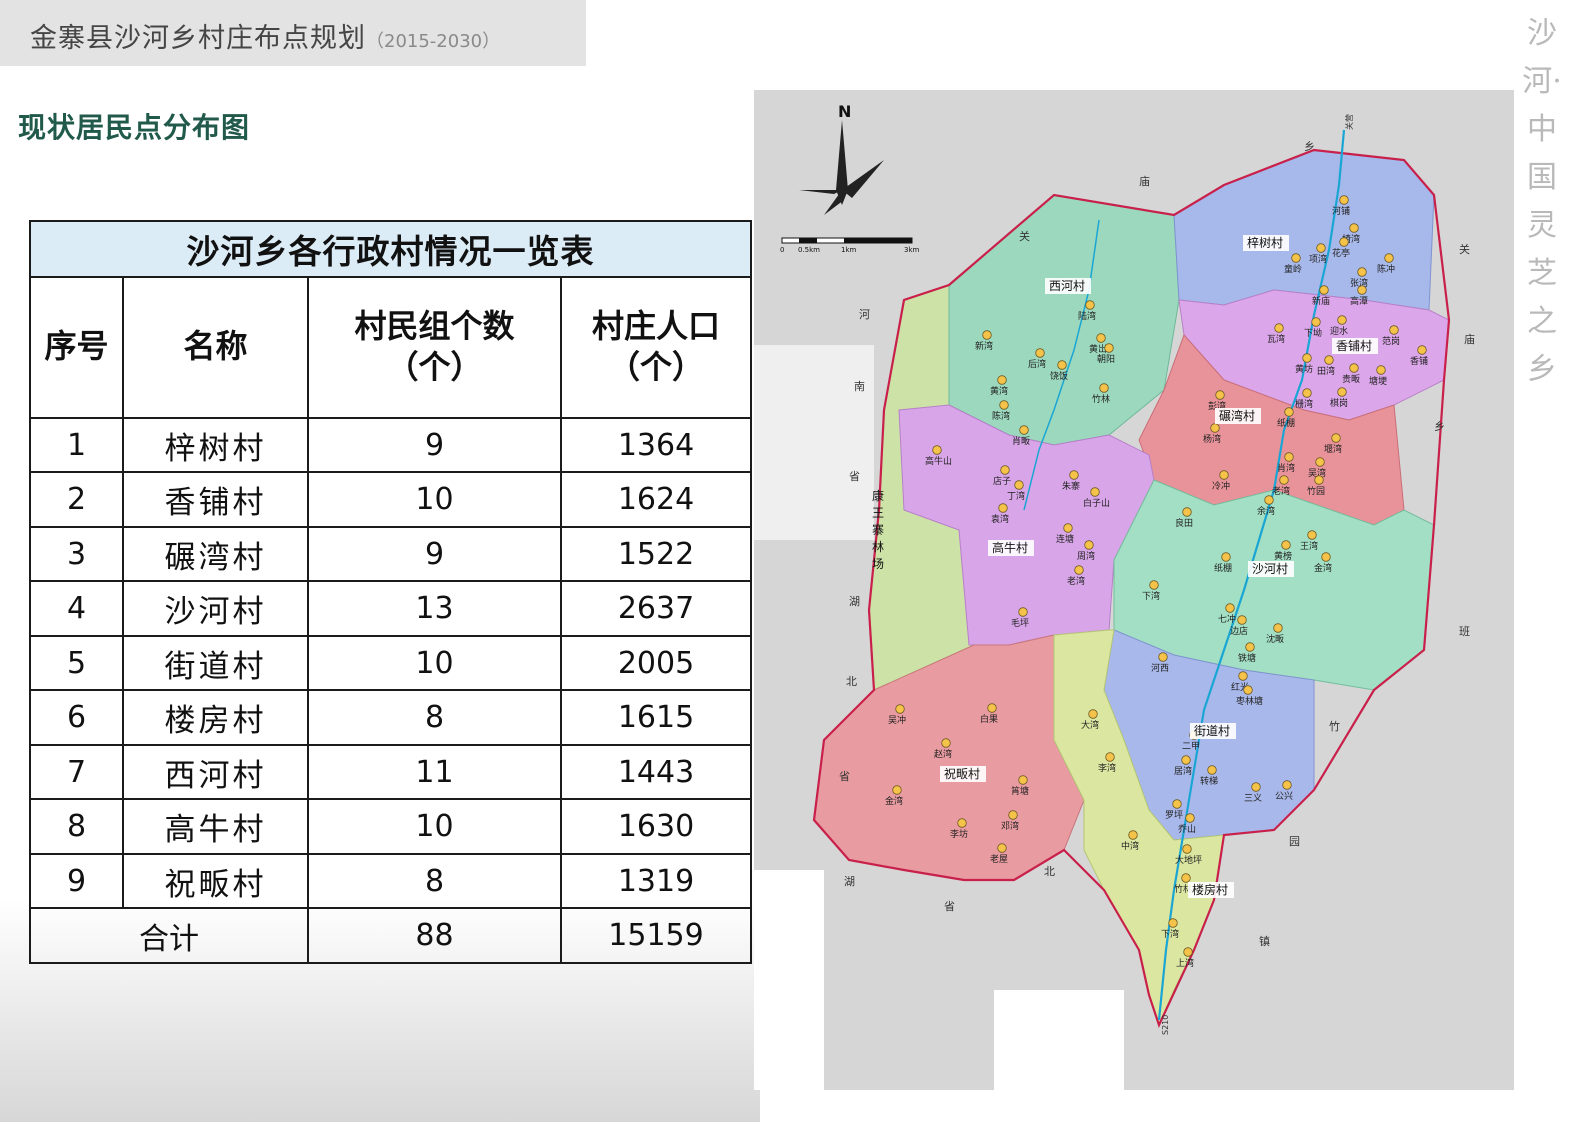 The image size is (1587, 1122). I want to click on row-population: 1522, so click(656, 554).